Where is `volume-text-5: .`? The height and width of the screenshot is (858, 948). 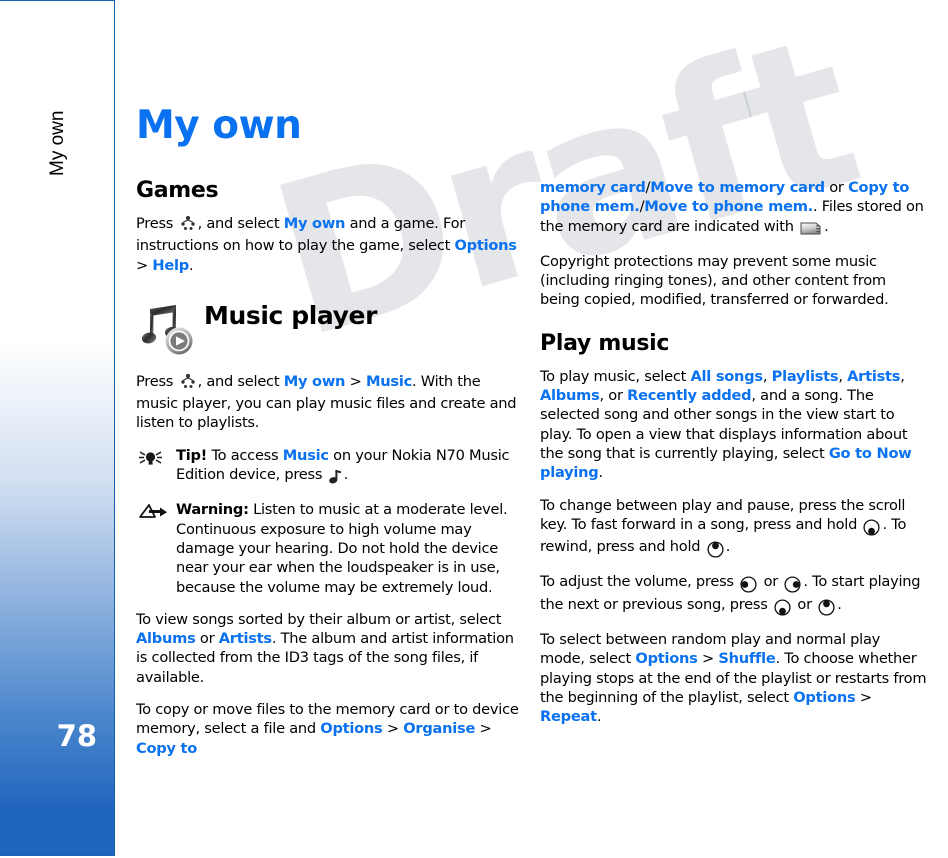 volume-text-5: . is located at coordinates (839, 604).